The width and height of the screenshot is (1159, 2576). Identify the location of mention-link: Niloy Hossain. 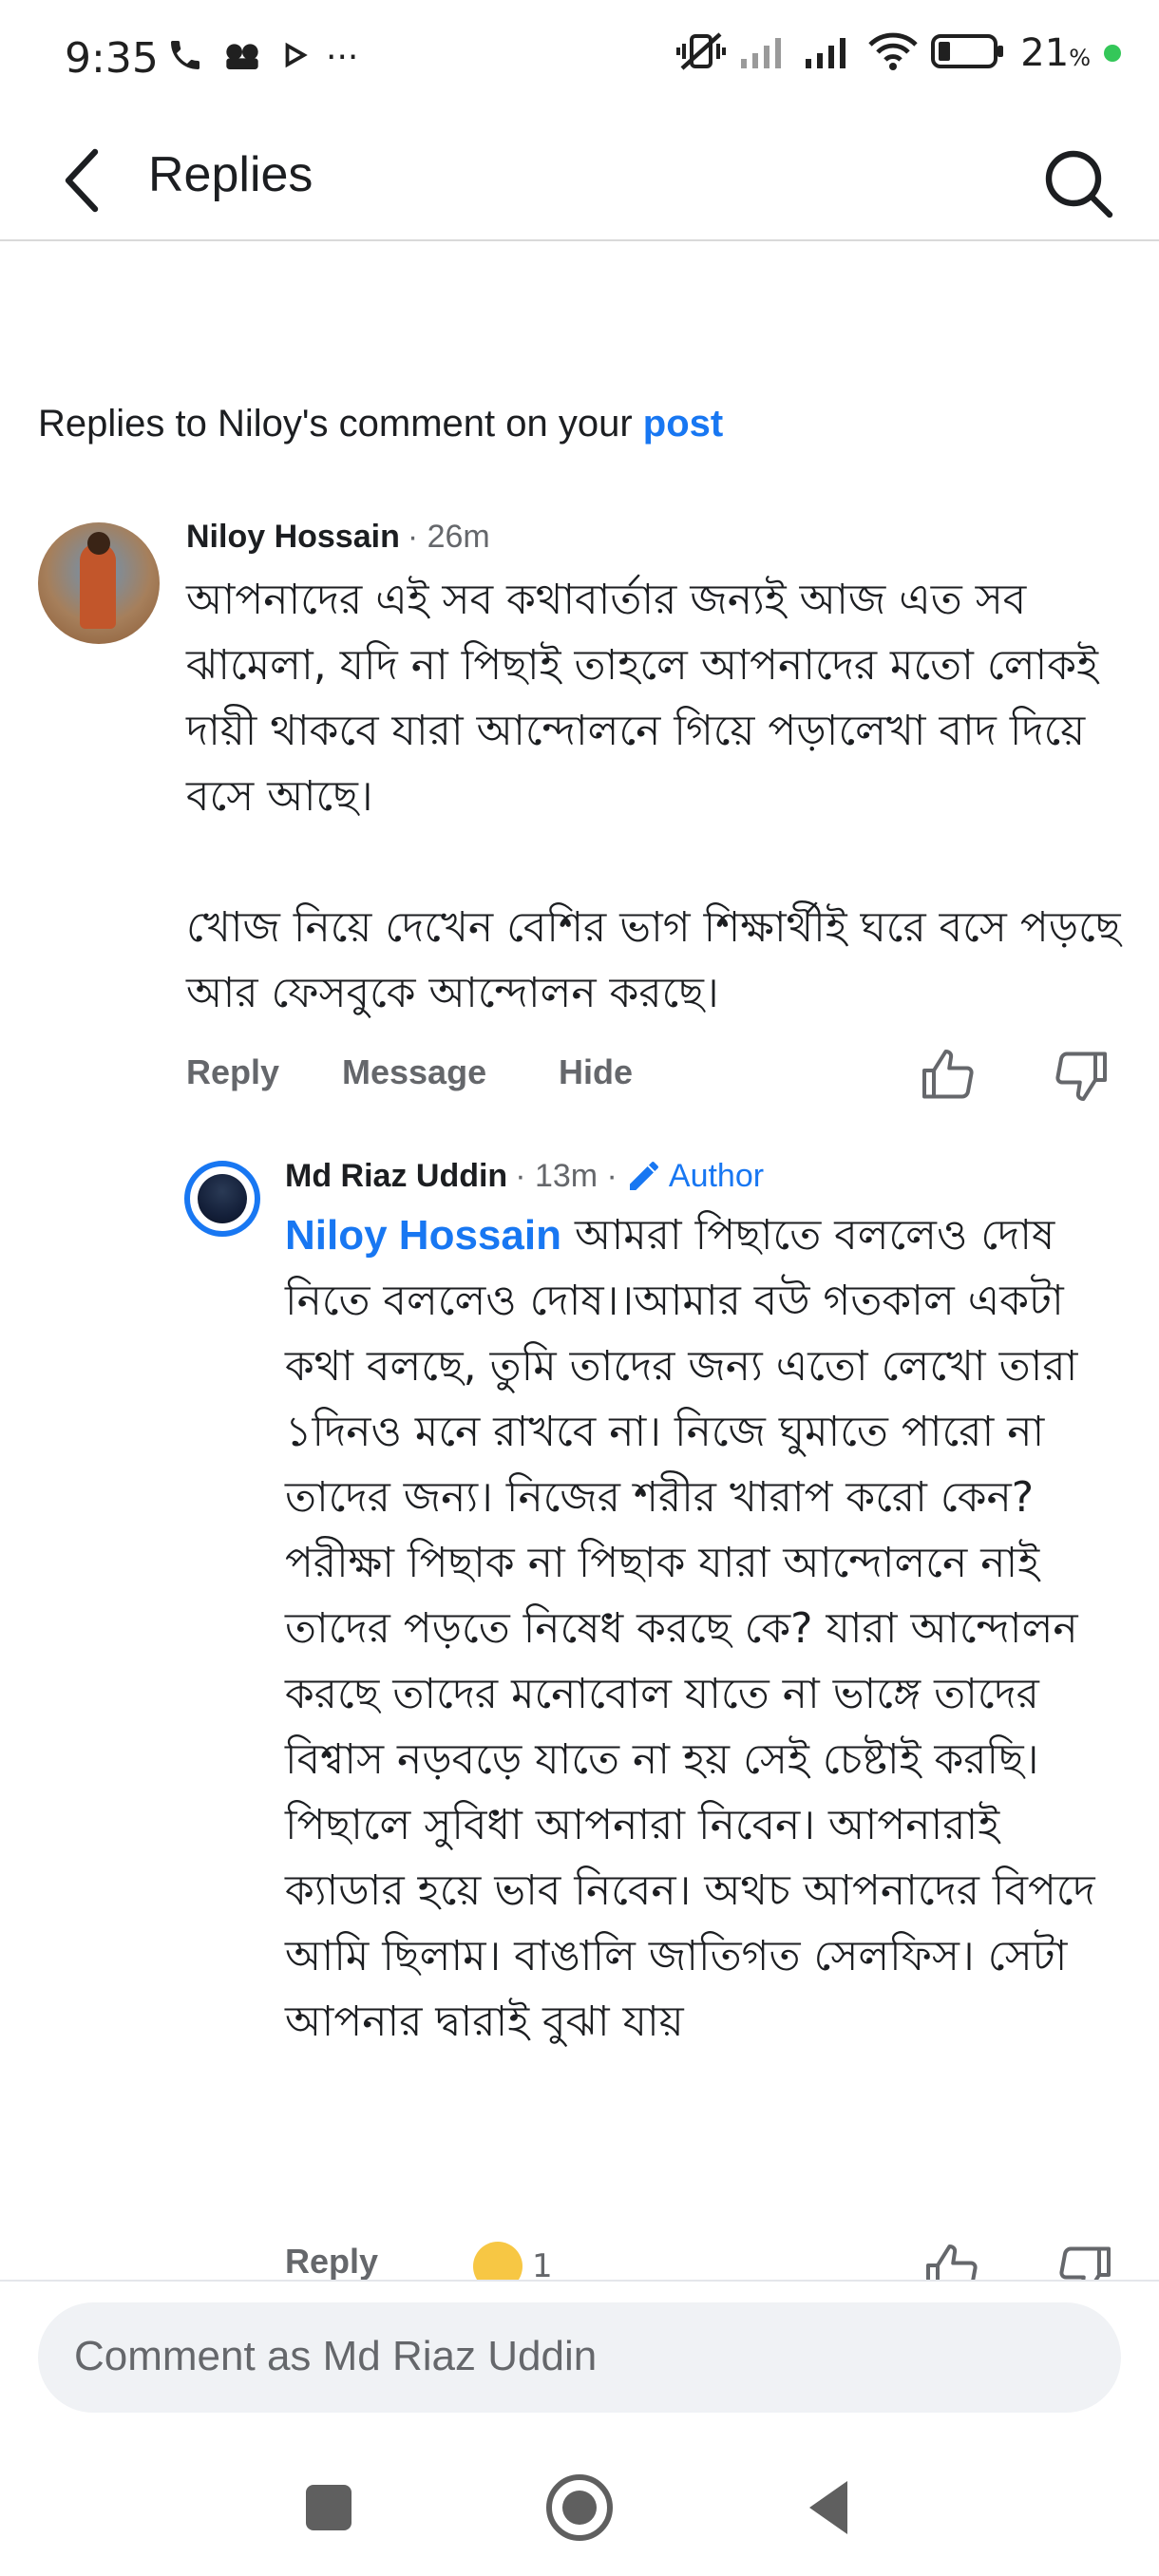
(423, 1235).